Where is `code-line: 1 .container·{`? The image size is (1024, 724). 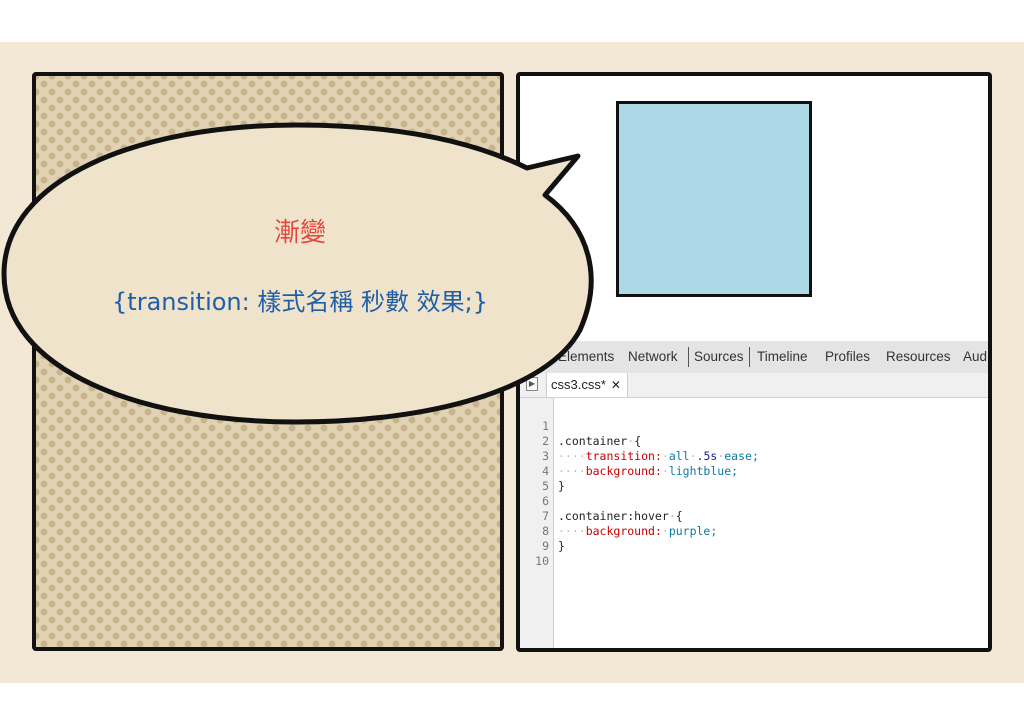 code-line: 1 .container·{ is located at coordinates (754, 426).